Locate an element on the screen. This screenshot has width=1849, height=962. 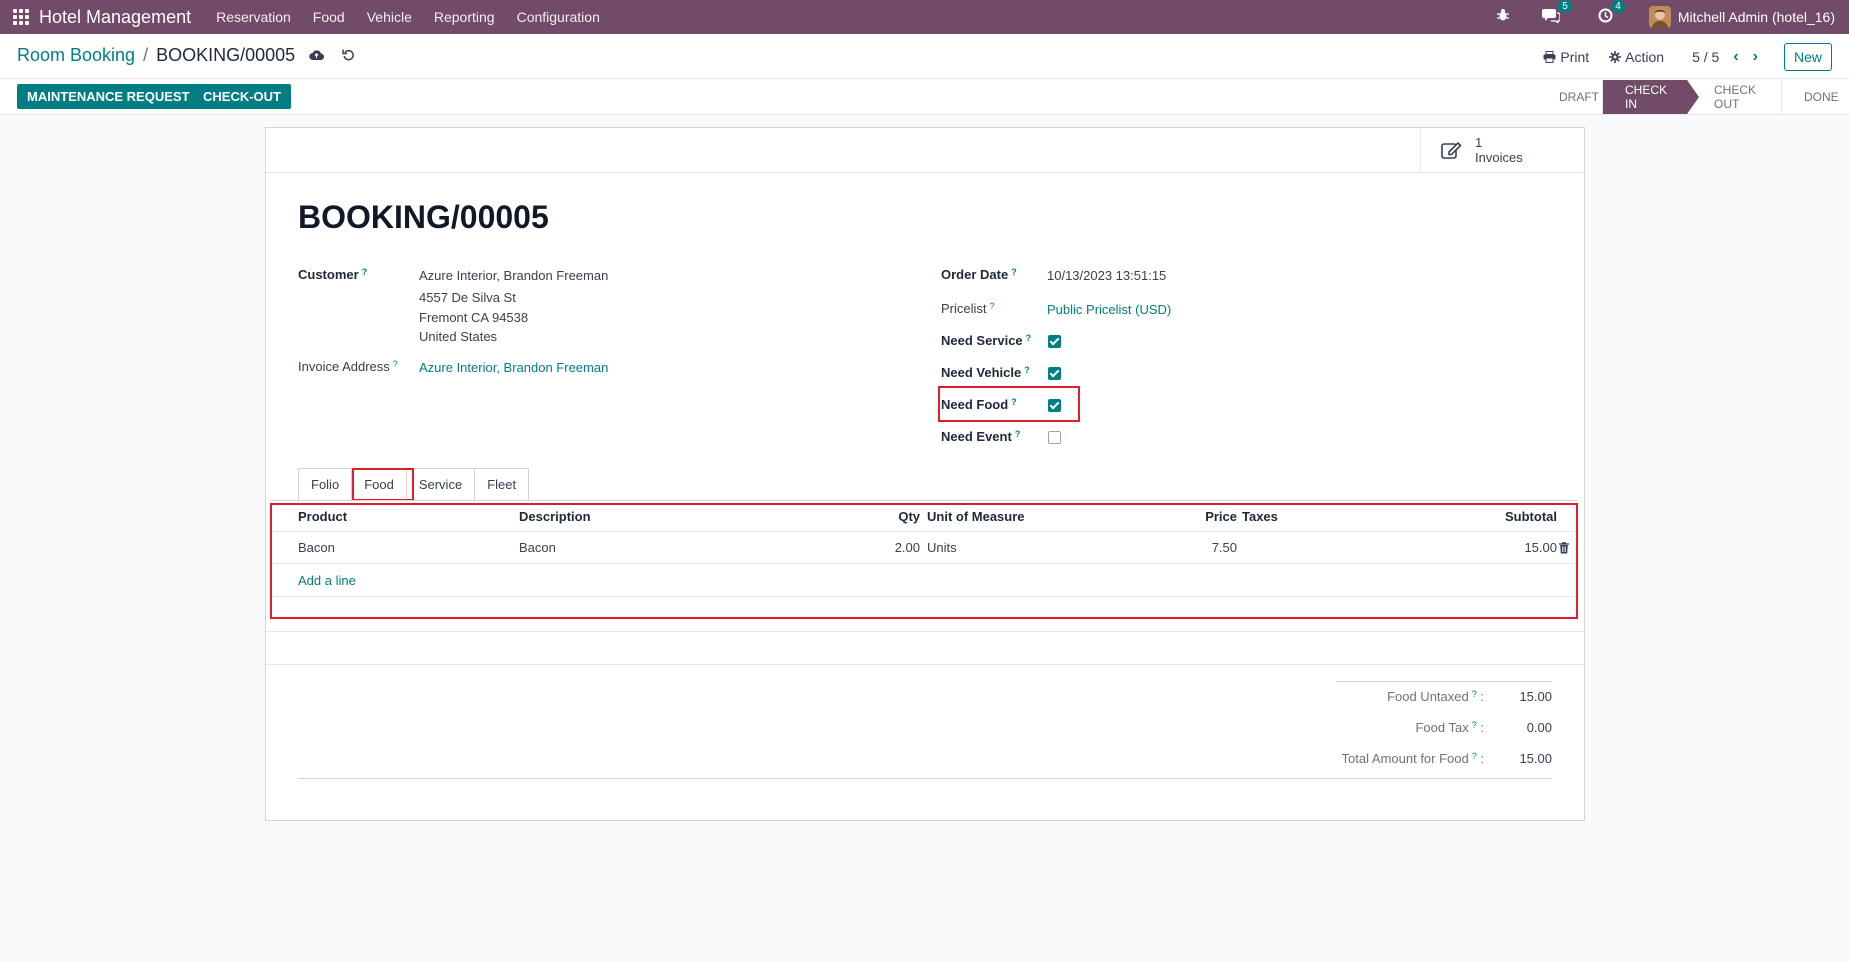
food-total-row: Total Amount for Food? : 15.00 is located at coordinates (1402, 761).